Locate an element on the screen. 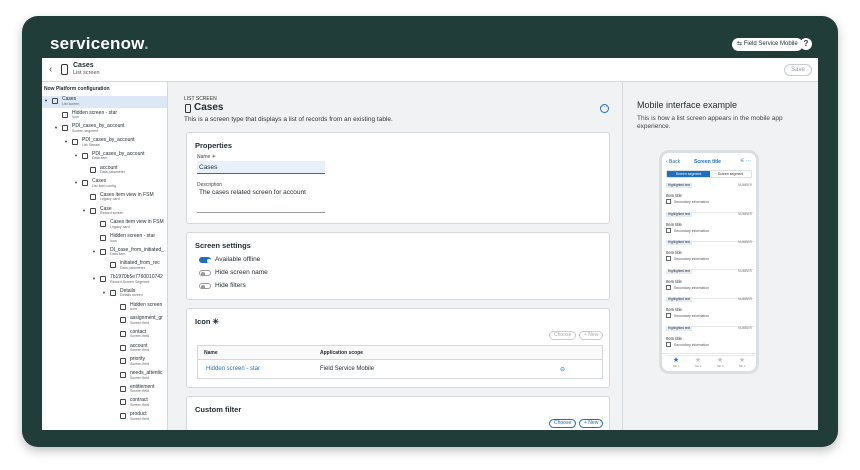  tree-node: Hidden screen Icon is located at coordinates (104, 308).